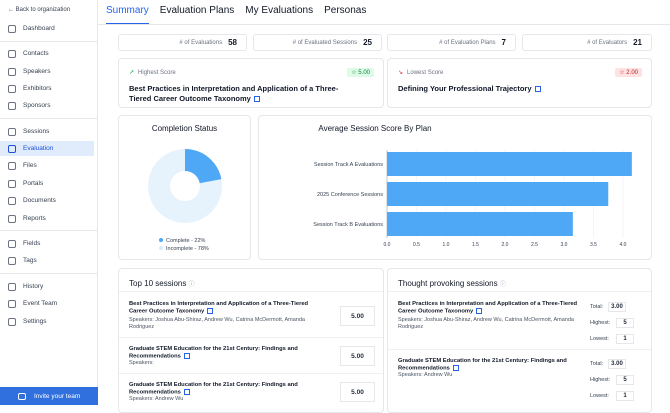 The height and width of the screenshot is (413, 670). Describe the element at coordinates (387, 245) in the screenshot. I see `x-tick-label: 0.0` at that location.